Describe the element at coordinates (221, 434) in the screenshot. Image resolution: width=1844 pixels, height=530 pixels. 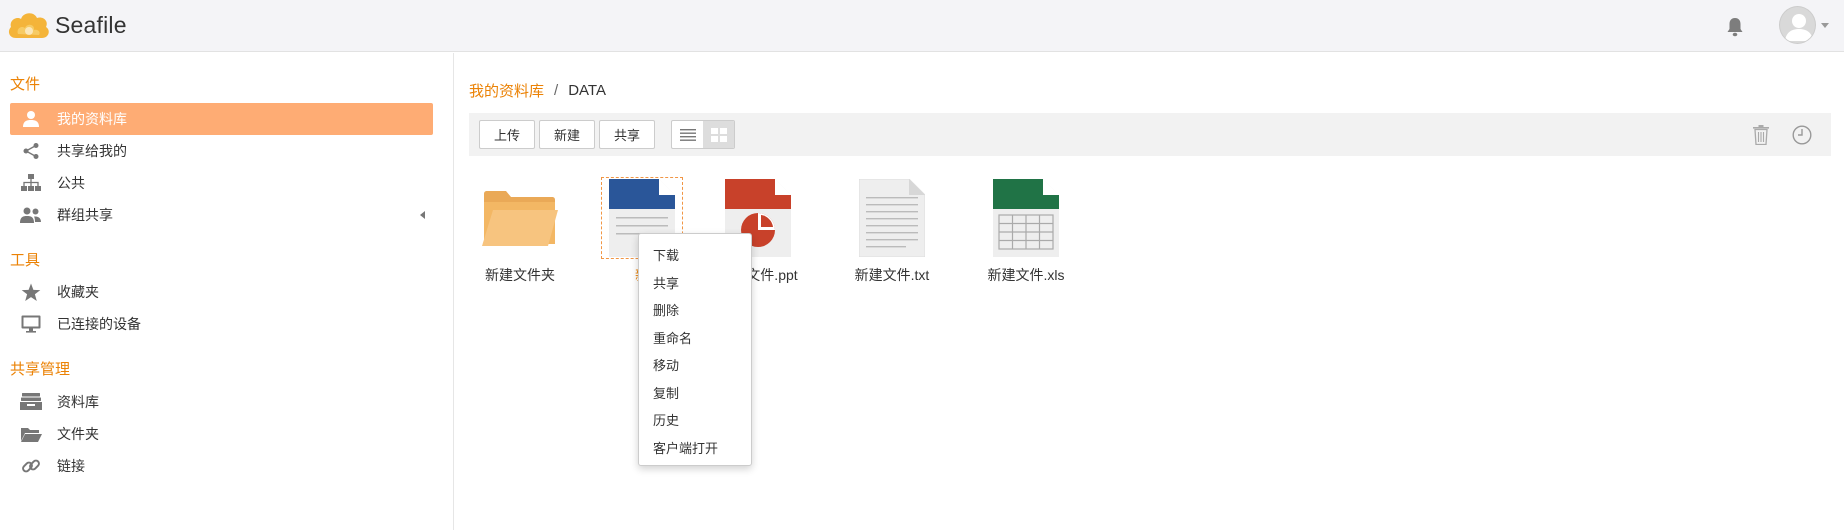
I see `sidebar-item-share-folders: 文件夹` at that location.